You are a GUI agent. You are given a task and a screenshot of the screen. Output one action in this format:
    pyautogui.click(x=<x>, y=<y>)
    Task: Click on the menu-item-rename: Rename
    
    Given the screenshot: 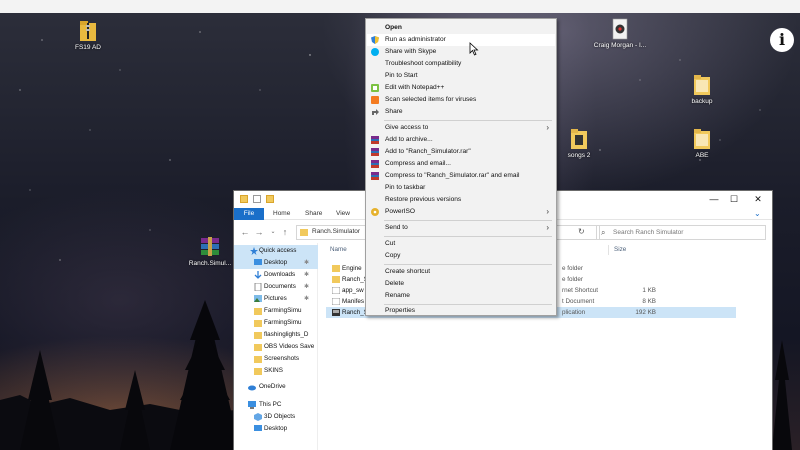 What is the action you would take?
    pyautogui.click(x=461, y=296)
    